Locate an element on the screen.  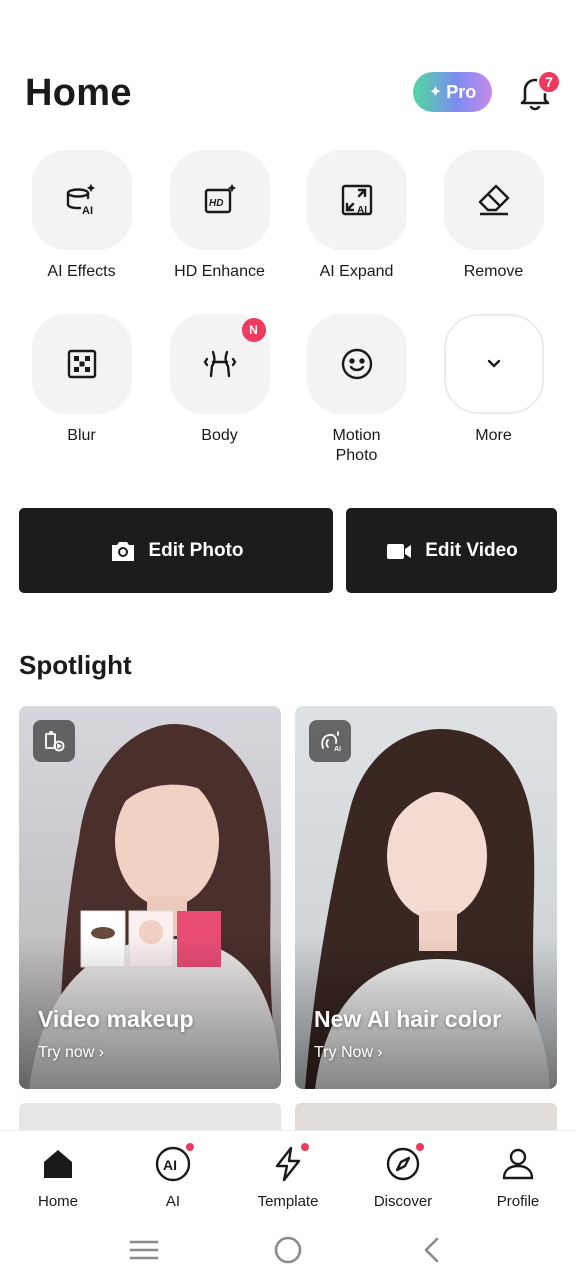
ai-hair-badge-icon: AI is located at coordinates (330, 741).